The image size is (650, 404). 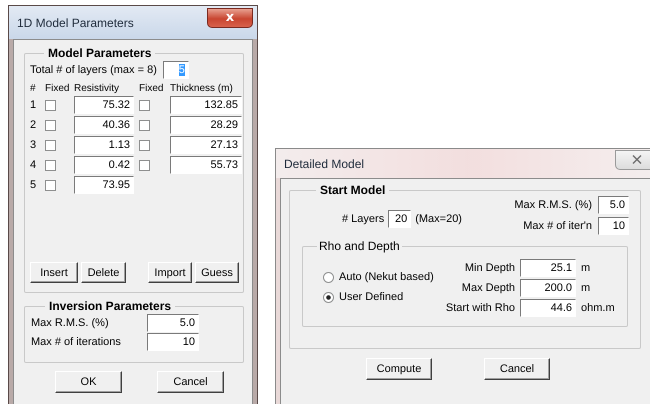 What do you see at coordinates (324, 163) in the screenshot?
I see `window-title: Detailed Model` at bounding box center [324, 163].